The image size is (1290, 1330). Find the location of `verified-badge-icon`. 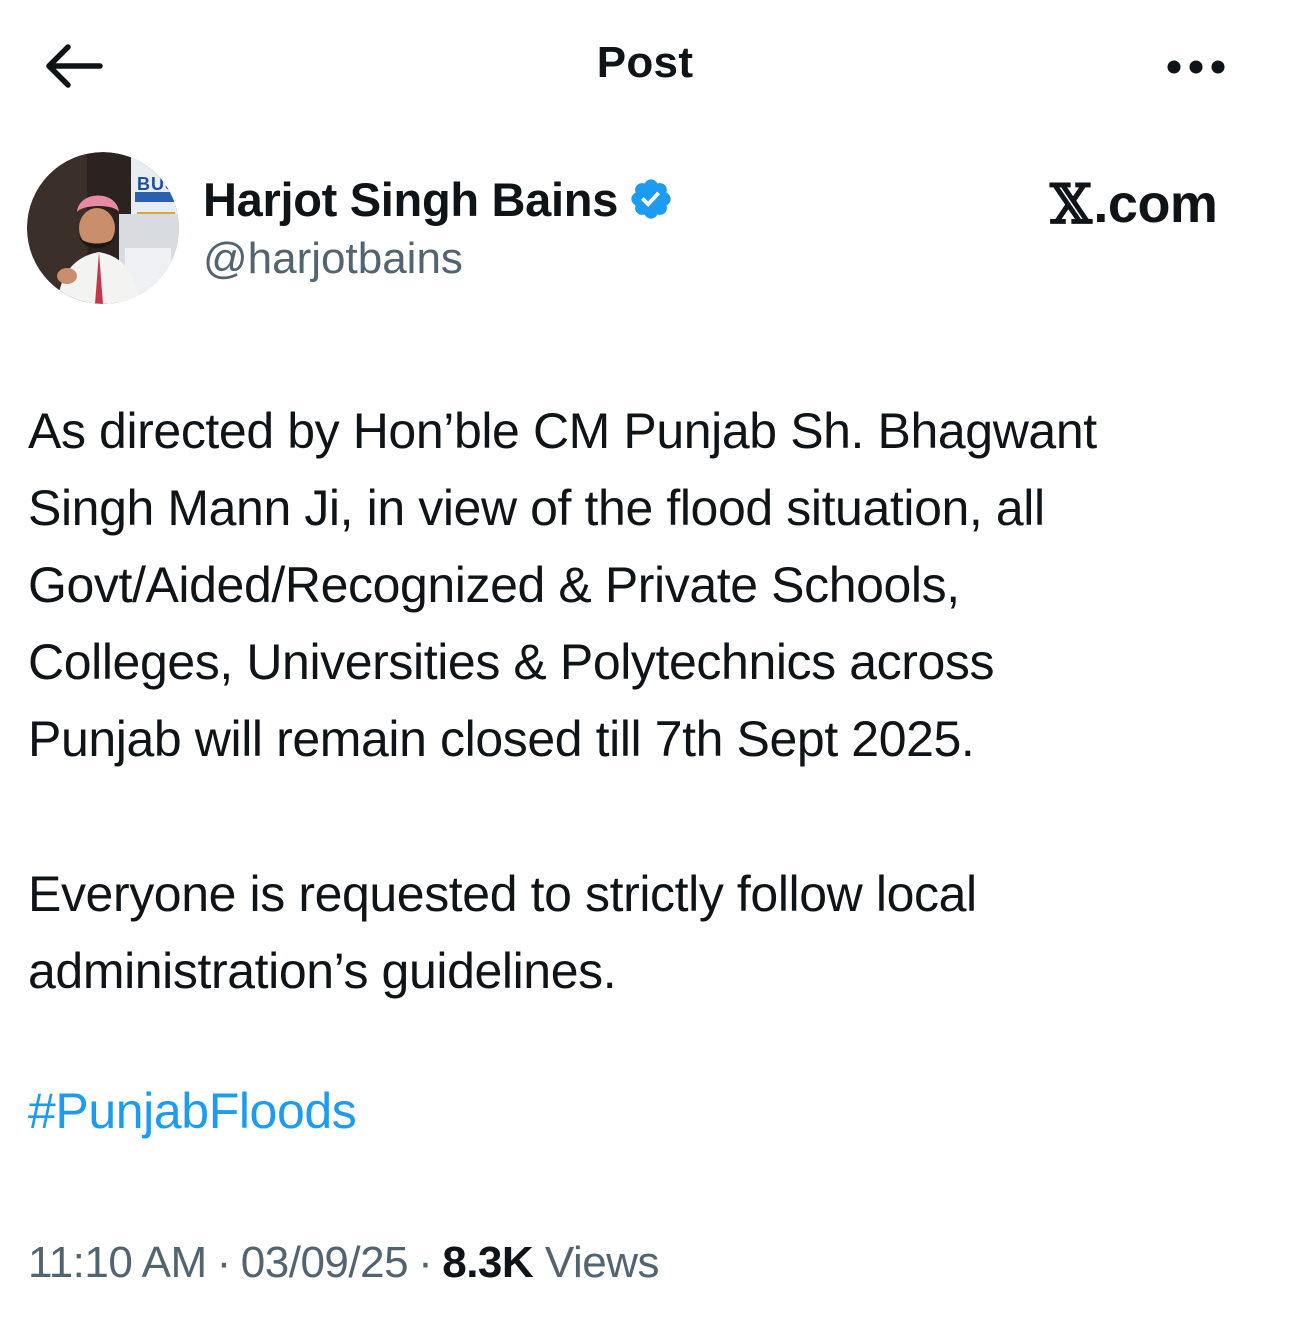

verified-badge-icon is located at coordinates (651, 199).